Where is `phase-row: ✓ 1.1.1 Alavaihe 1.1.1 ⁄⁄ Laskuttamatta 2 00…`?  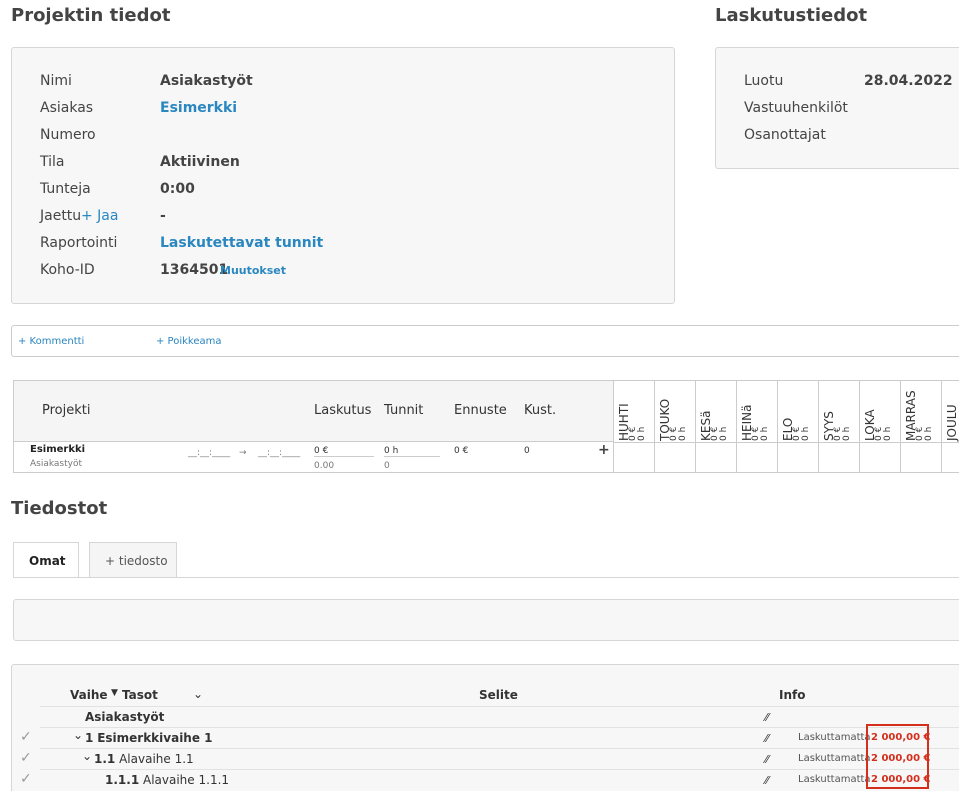 phase-row: ✓ 1.1.1 Alavaihe 1.1.1 ⁄⁄ Laskuttamatta 2 00… is located at coordinates (489, 779).